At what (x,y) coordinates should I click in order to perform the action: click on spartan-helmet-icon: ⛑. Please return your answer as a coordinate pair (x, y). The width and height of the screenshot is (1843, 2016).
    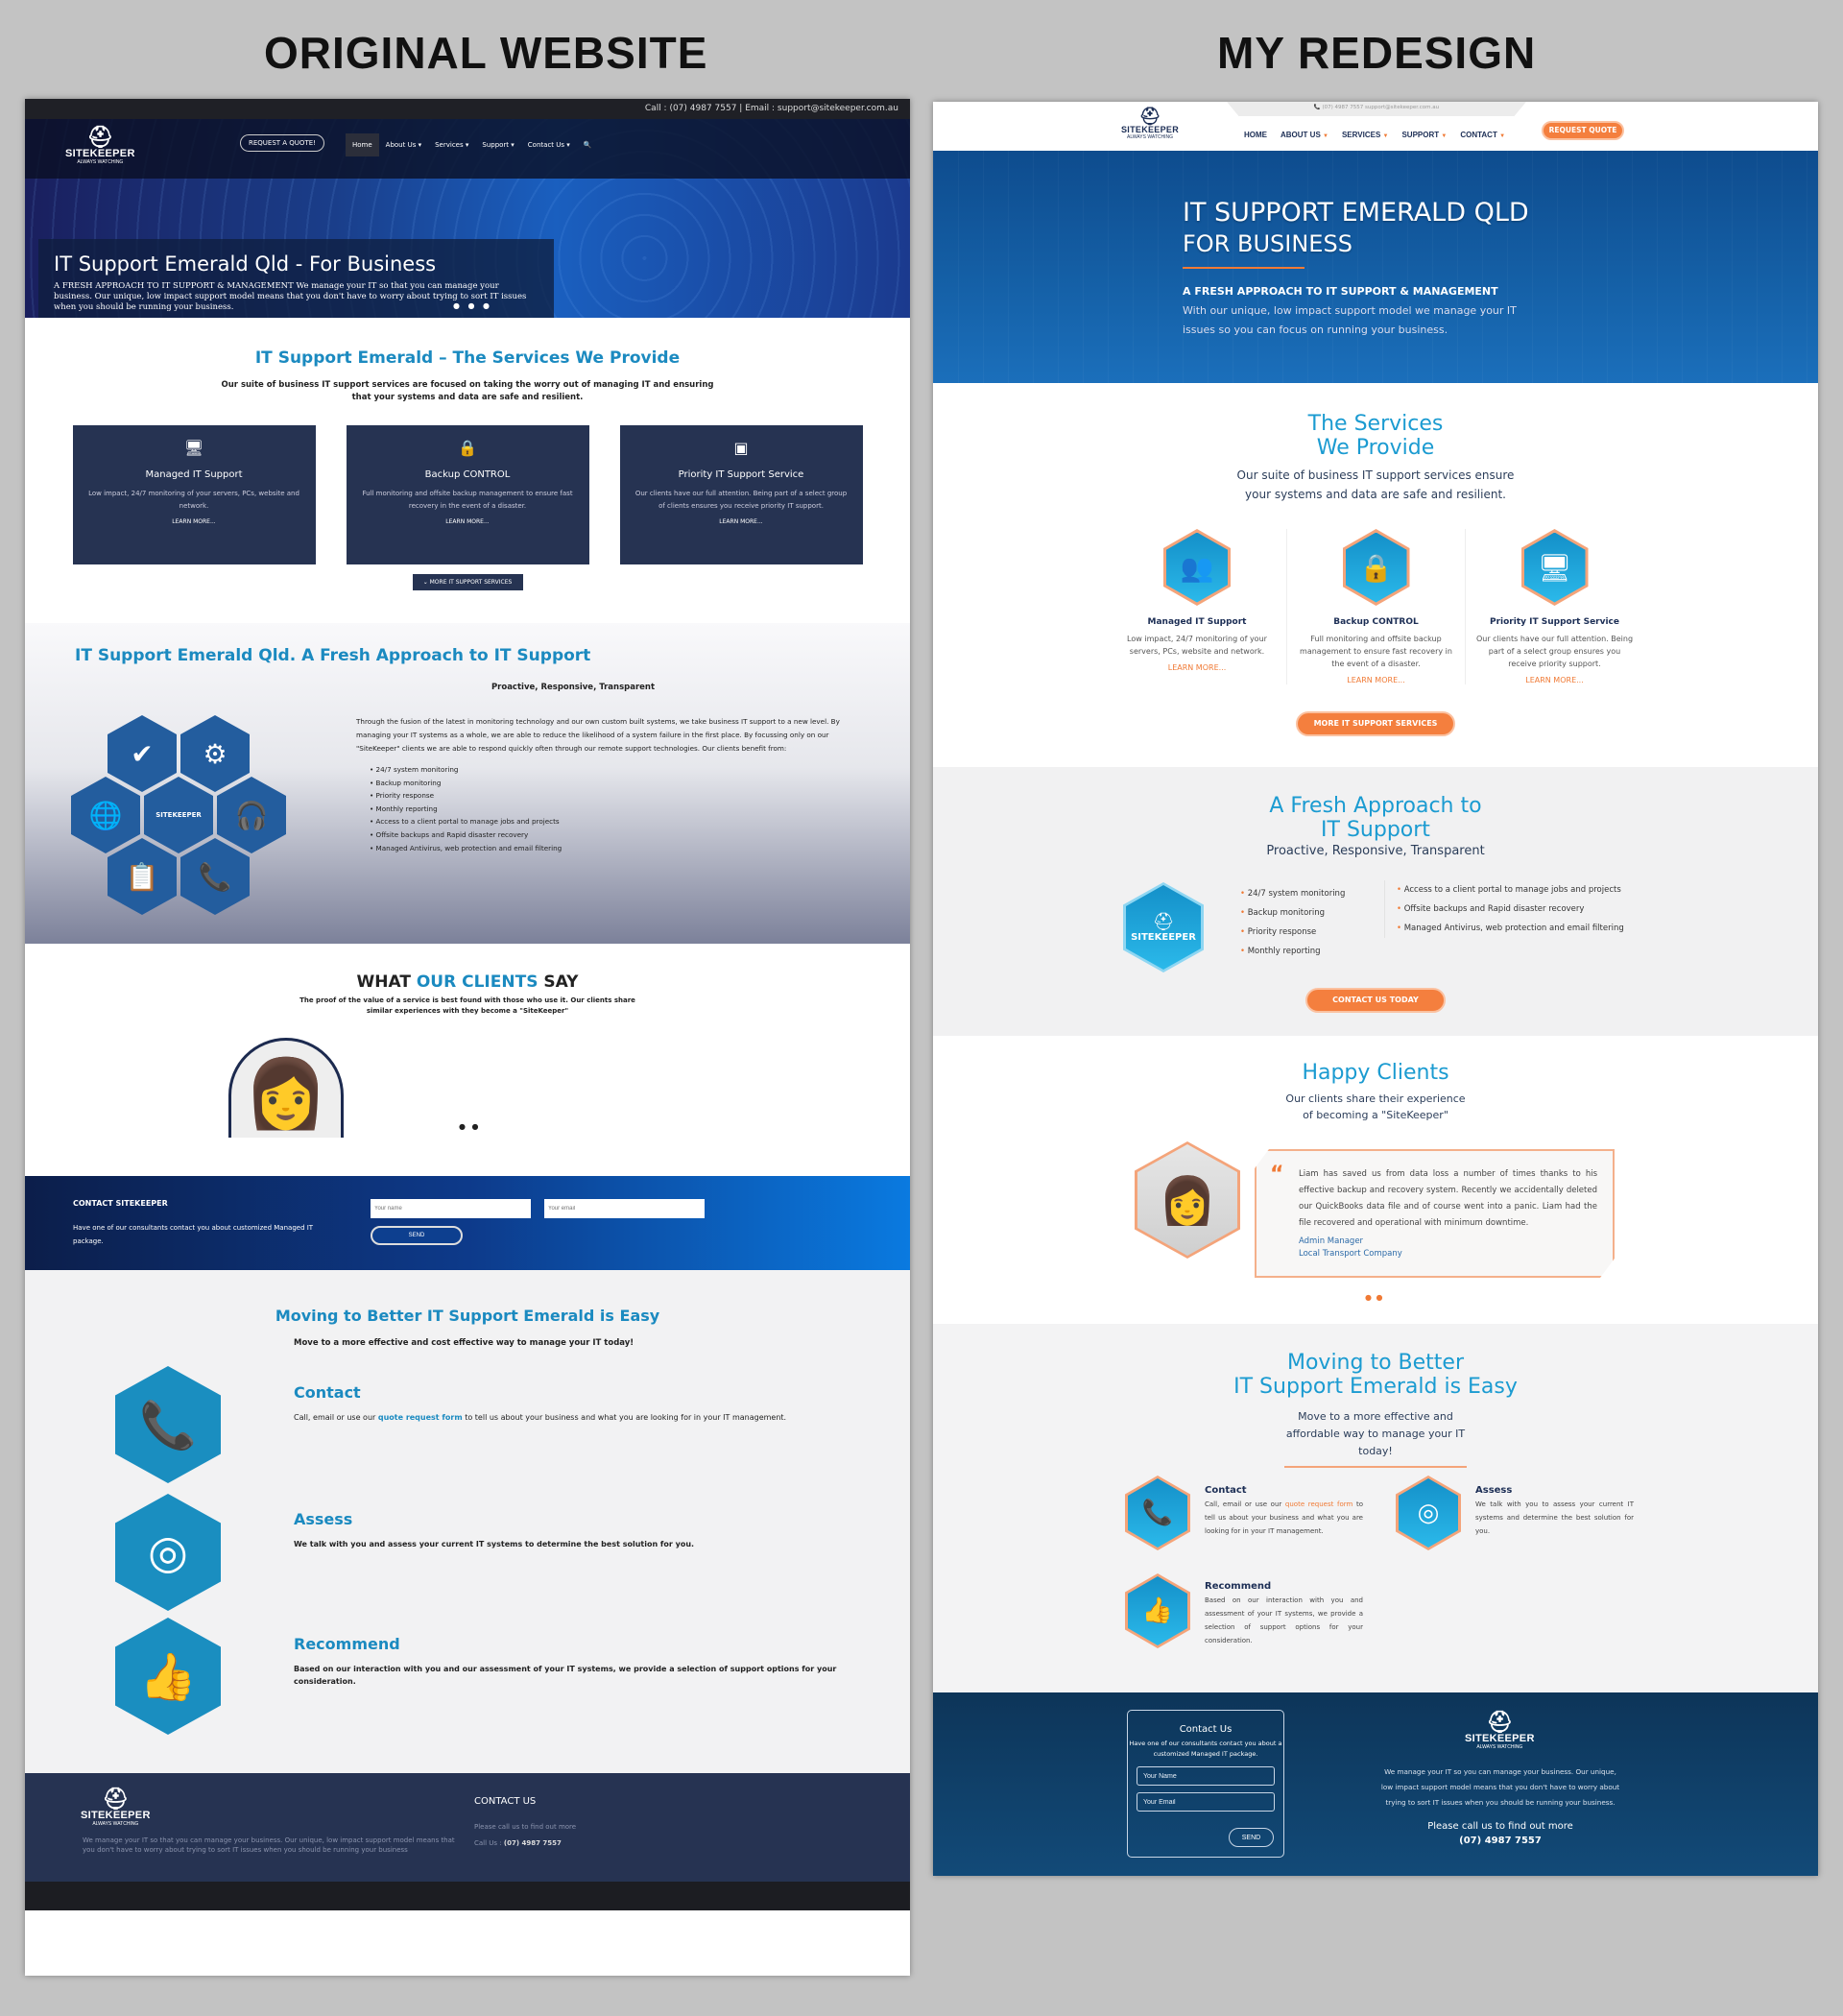
    Looking at the image, I should click on (1149, 116).